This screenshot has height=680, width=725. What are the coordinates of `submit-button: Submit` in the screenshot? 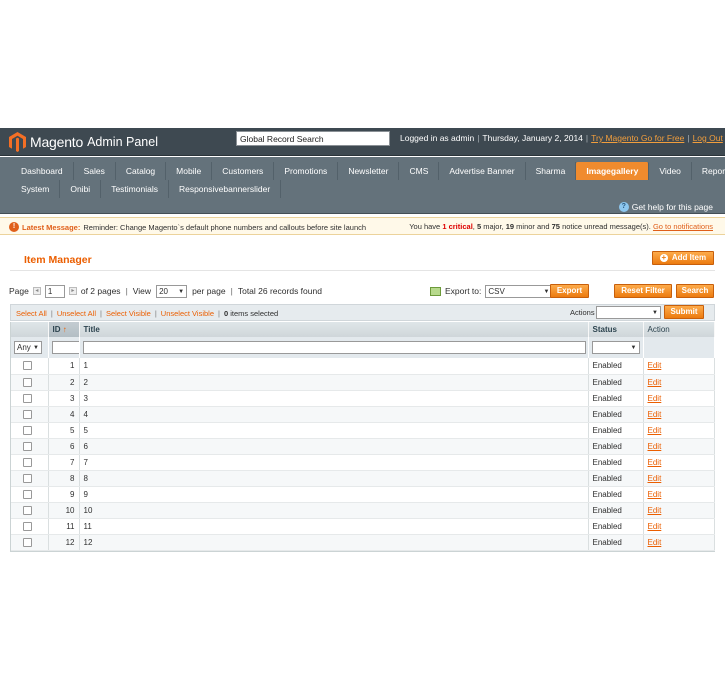 It's located at (684, 312).